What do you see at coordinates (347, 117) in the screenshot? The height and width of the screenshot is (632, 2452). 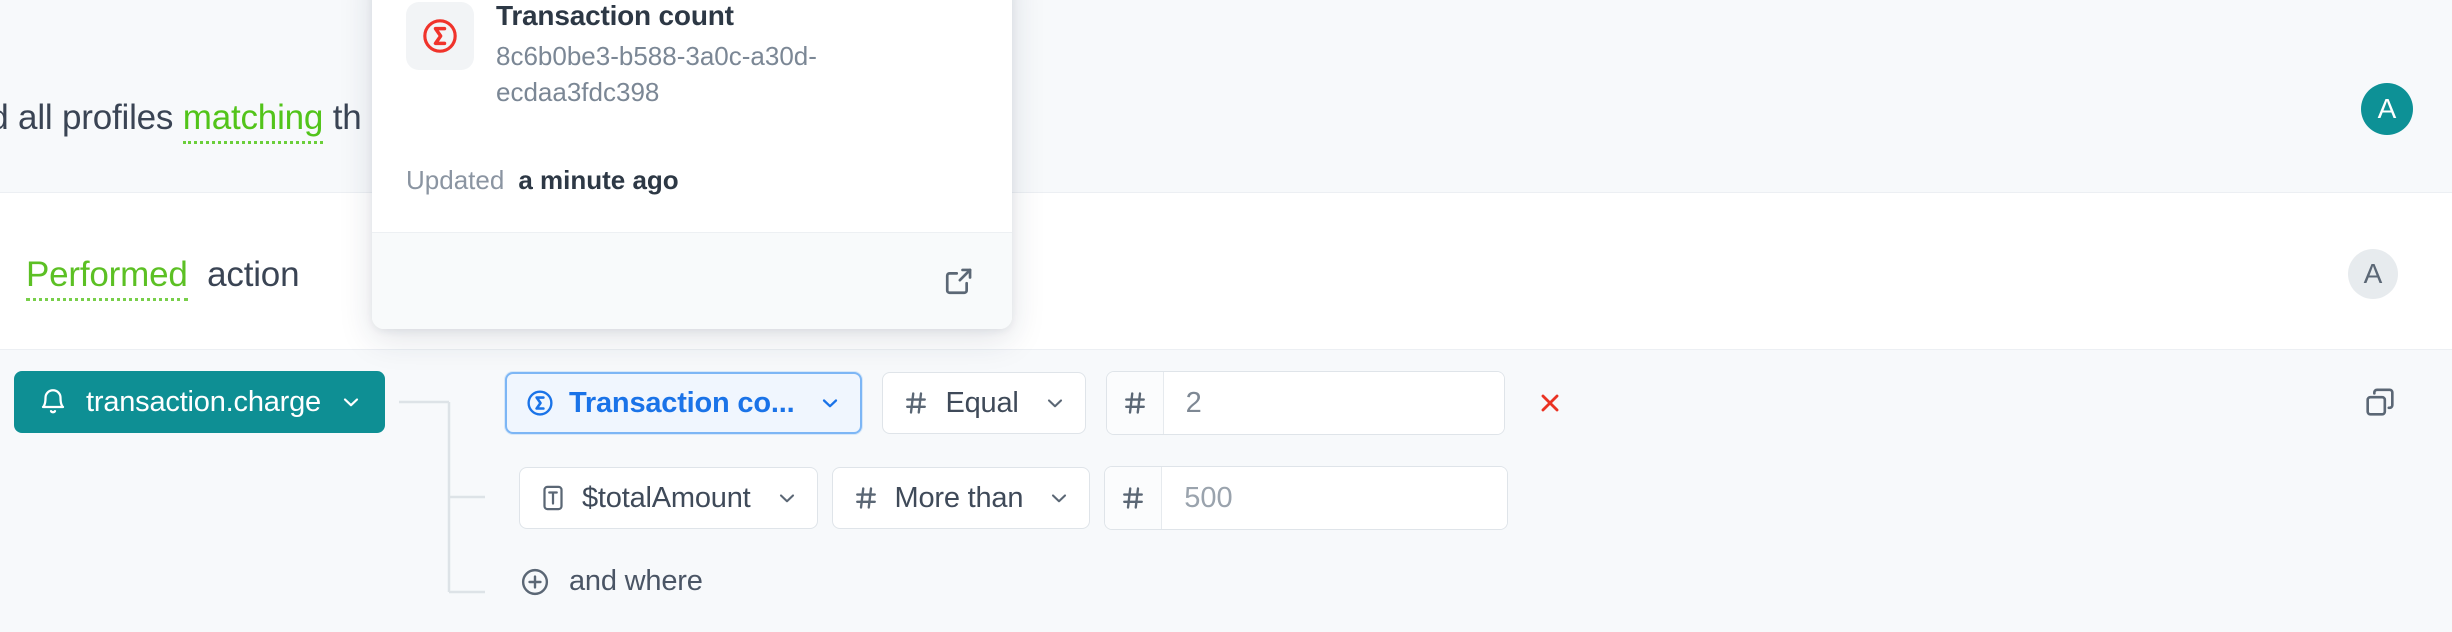 I see `upper-sentence-trail: th` at bounding box center [347, 117].